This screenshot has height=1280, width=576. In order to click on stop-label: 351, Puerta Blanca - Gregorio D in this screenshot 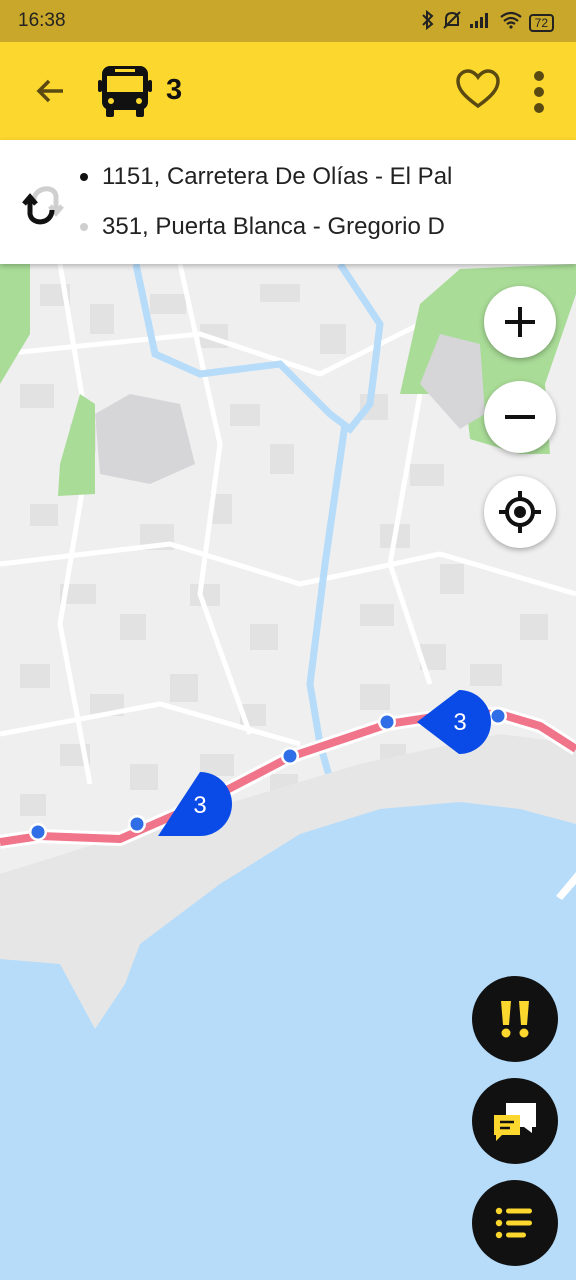, I will do `click(273, 226)`.